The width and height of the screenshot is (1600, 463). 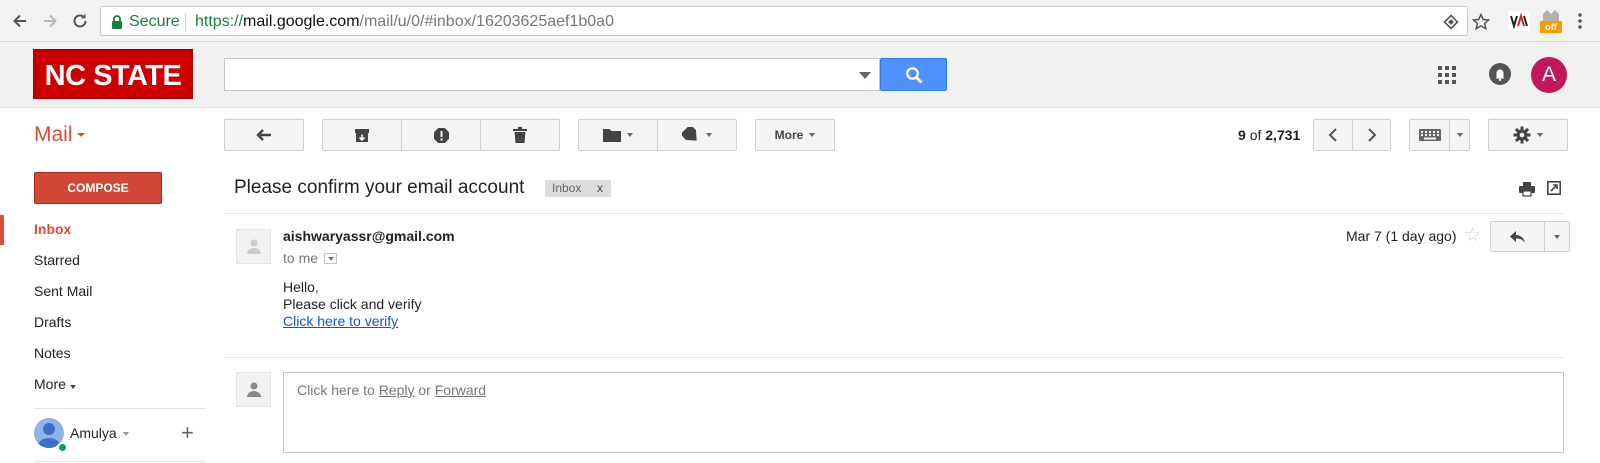 I want to click on gmail-header: NC STATE A, so click(x=800, y=75).